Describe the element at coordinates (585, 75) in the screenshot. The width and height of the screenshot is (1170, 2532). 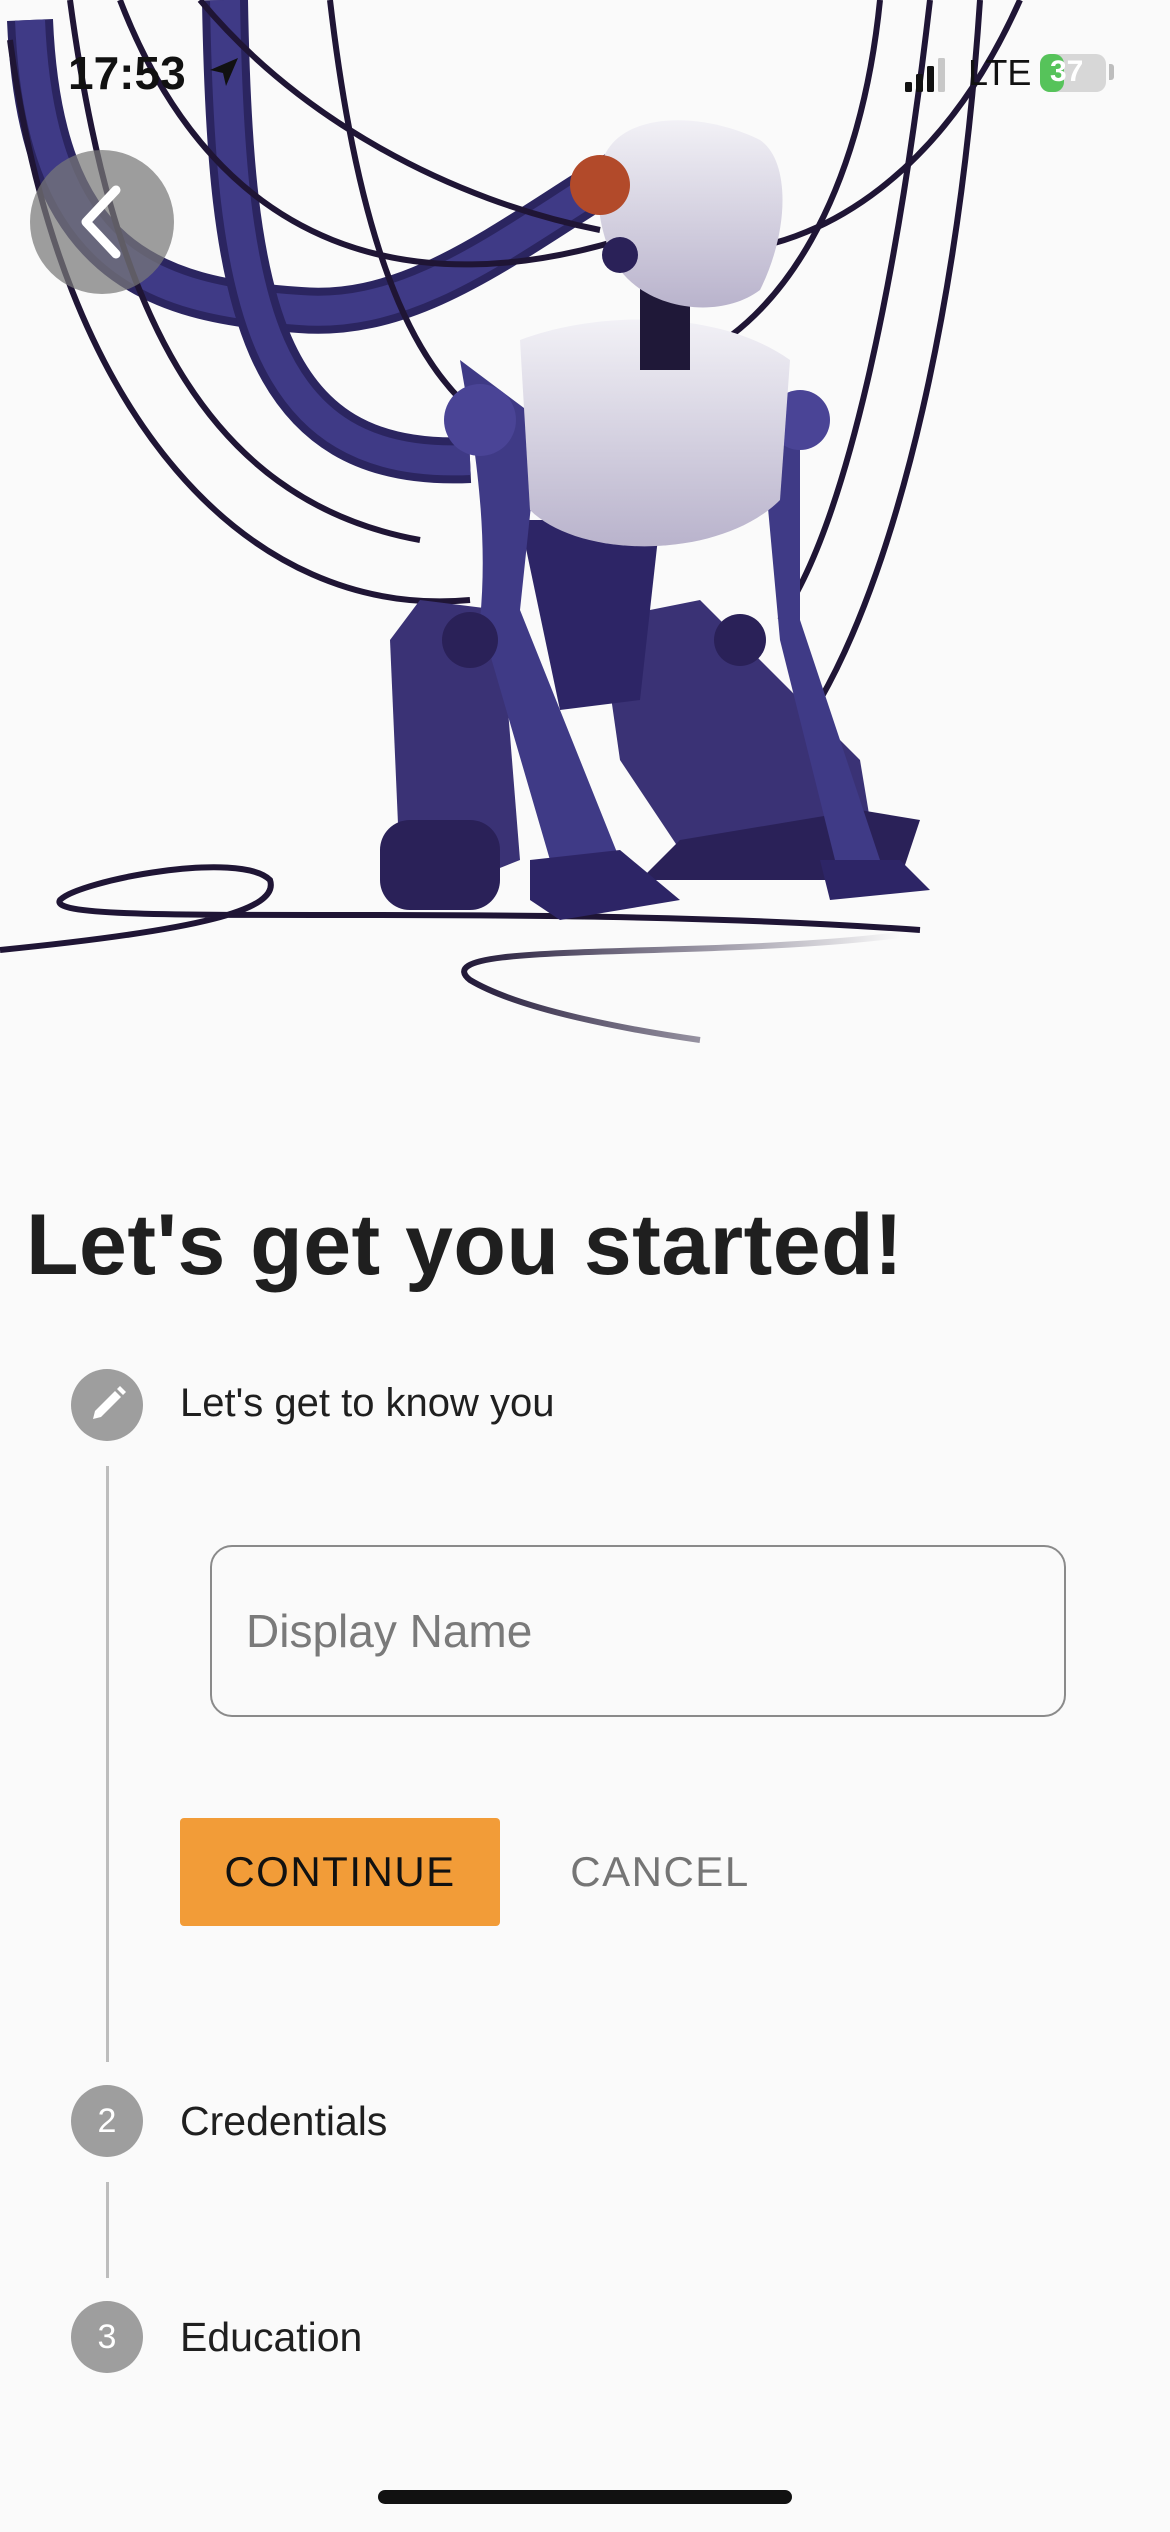
I see `status-bar: 17:53 LTE 37` at that location.